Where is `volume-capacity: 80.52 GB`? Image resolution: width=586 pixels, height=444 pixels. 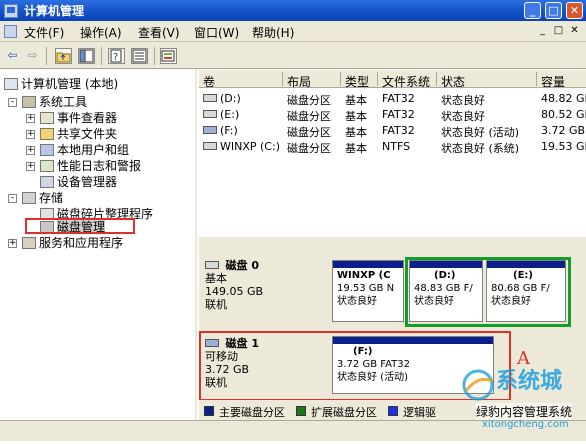
volume-capacity: 80.52 GB is located at coordinates (563, 114).